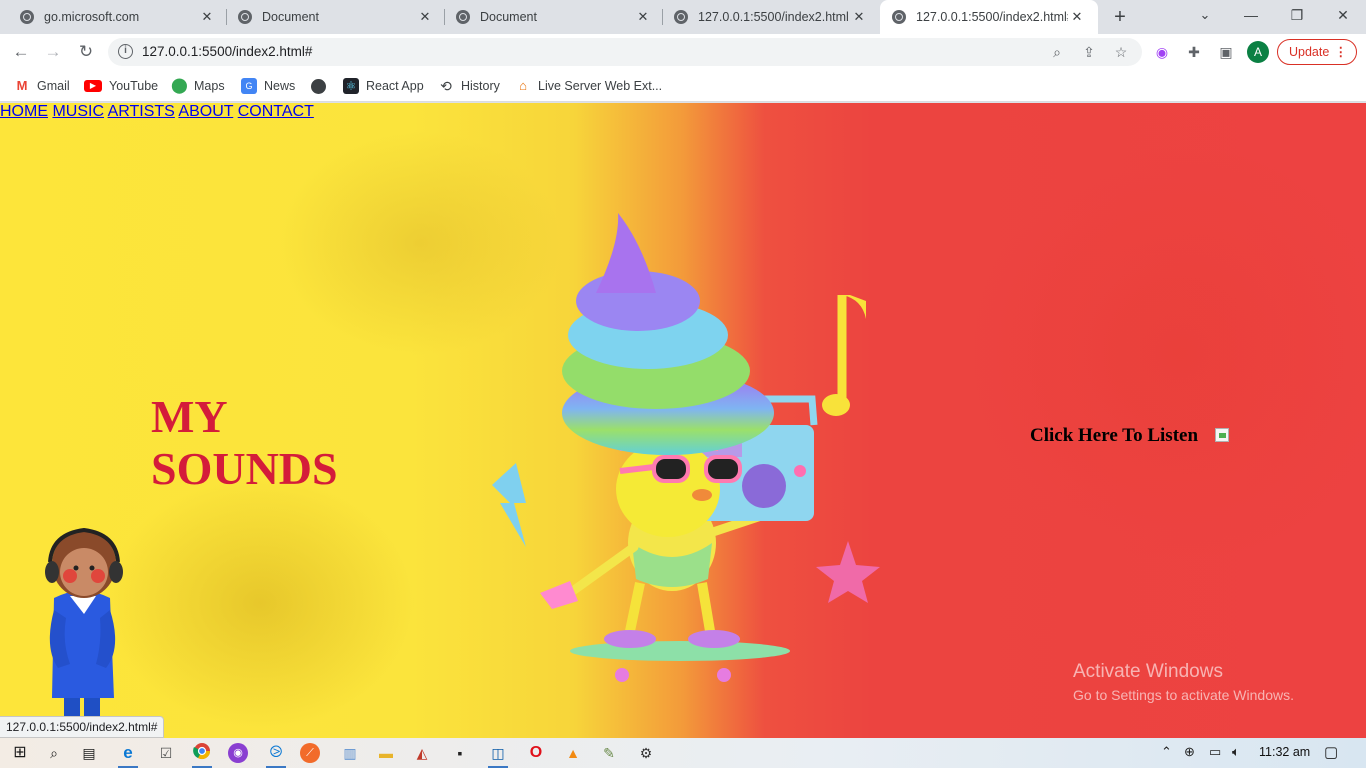  I want to click on bookmark-globe, so click(322, 86).